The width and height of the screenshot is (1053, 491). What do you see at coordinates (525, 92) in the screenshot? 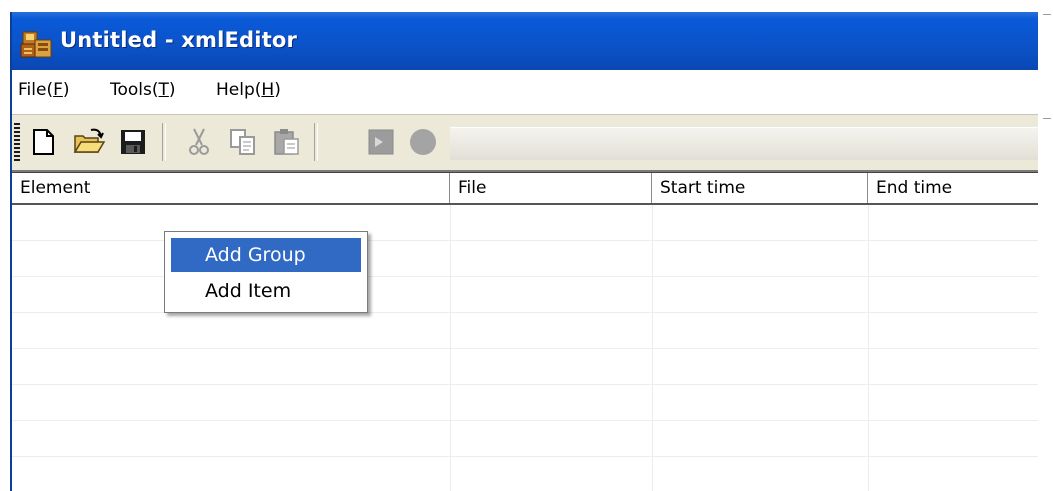
I see `menu-bar: File(F) Tools(T) Help(H)` at bounding box center [525, 92].